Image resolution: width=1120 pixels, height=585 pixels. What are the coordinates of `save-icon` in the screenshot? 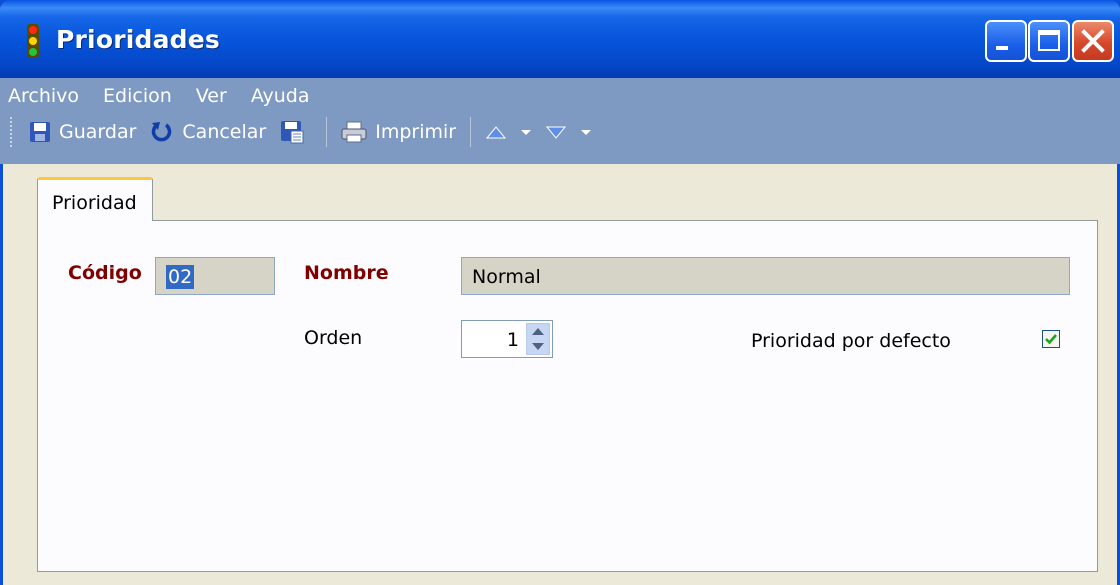 It's located at (40, 132).